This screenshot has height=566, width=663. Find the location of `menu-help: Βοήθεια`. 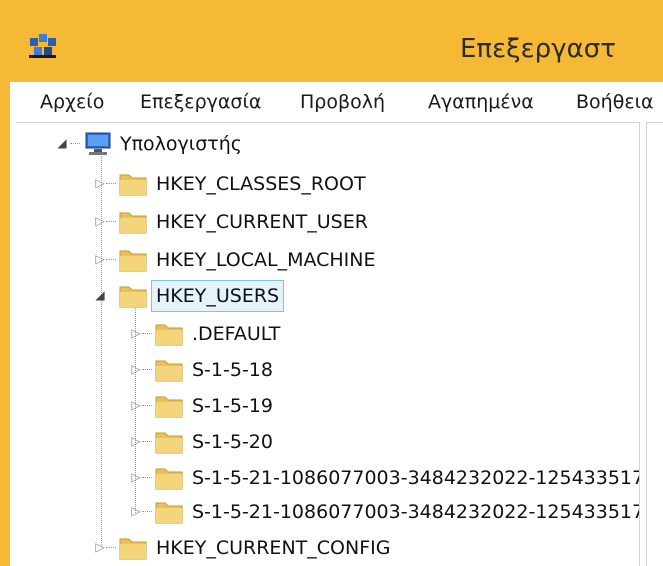

menu-help: Βοήθεια is located at coordinates (615, 102).